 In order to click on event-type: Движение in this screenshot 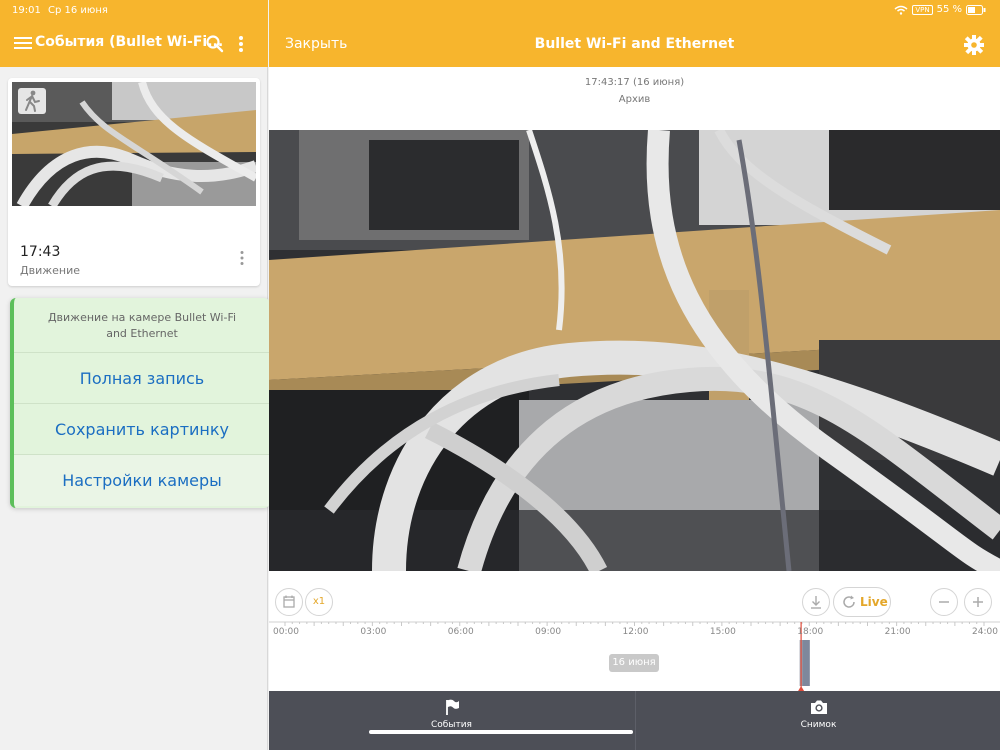, I will do `click(50, 270)`.